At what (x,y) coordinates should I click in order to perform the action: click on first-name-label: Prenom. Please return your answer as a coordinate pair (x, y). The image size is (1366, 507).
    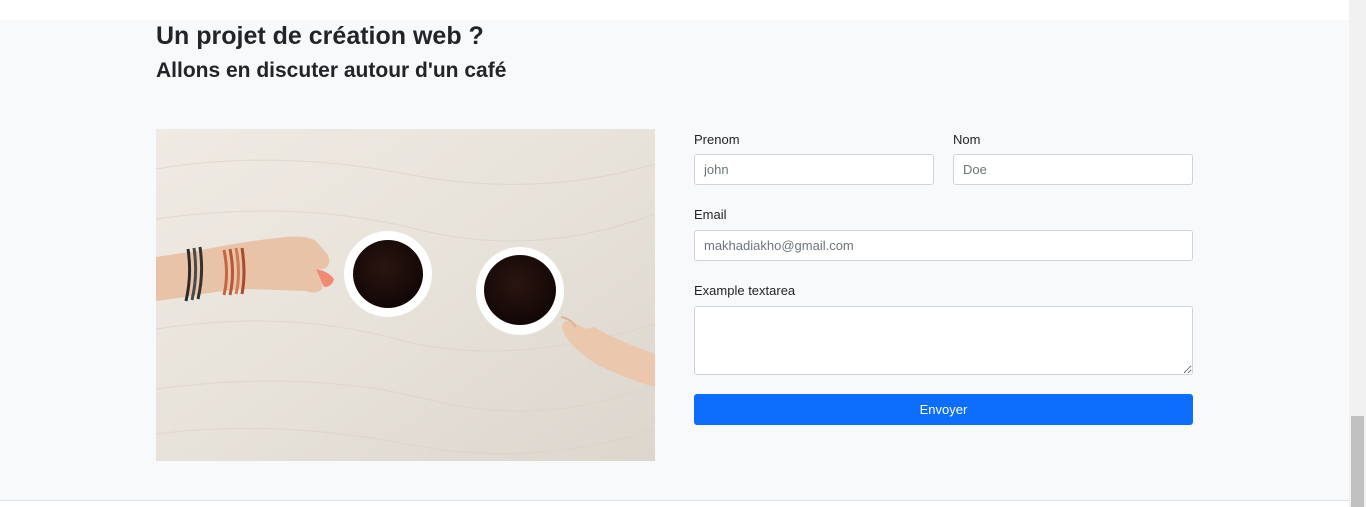
    Looking at the image, I should click on (717, 139).